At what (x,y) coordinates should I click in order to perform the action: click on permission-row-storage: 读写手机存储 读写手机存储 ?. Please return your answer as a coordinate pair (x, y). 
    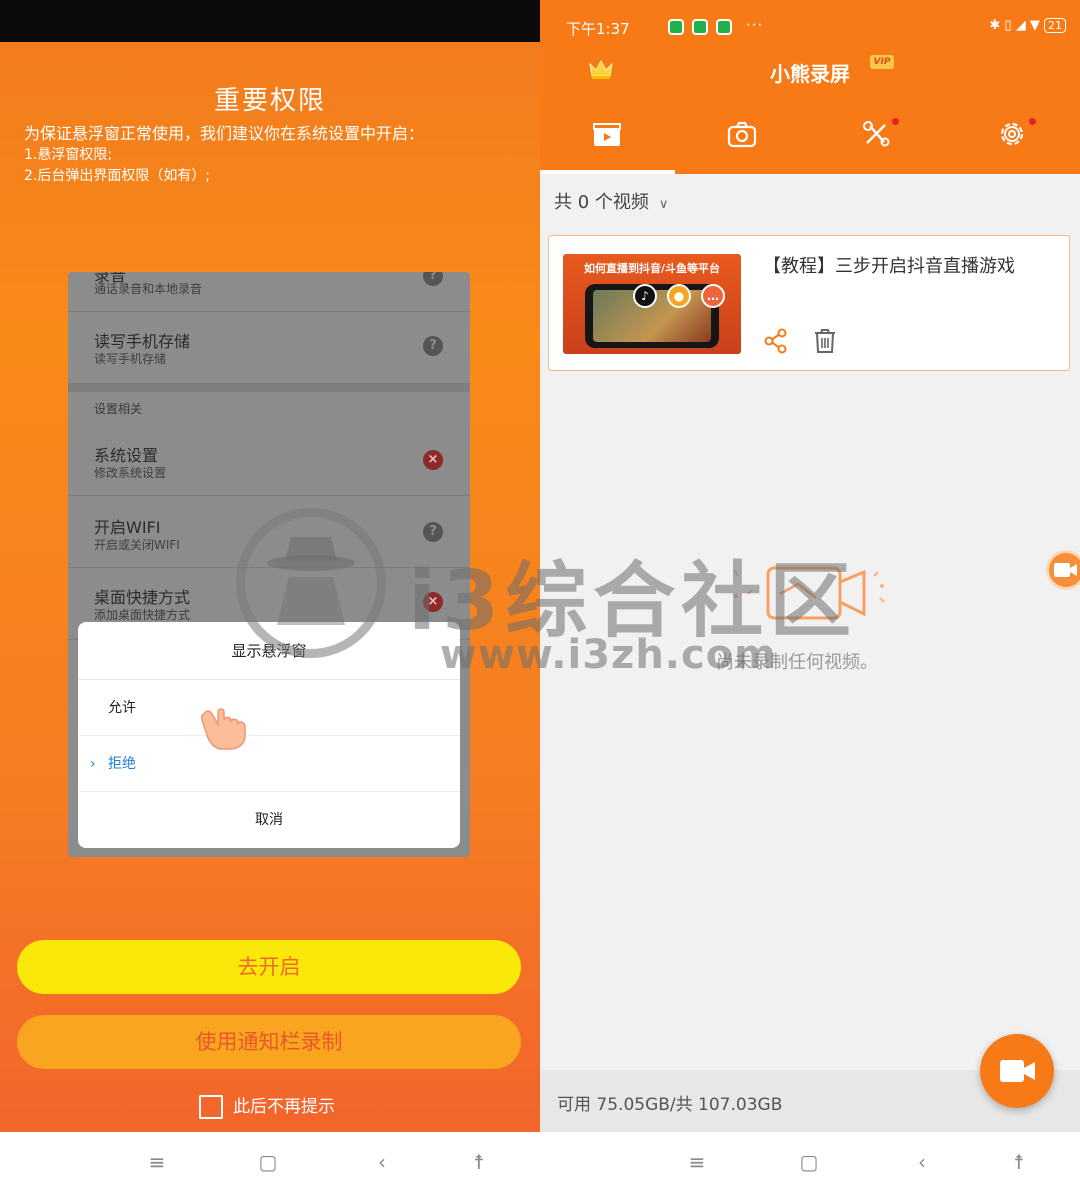
    Looking at the image, I should click on (269, 348).